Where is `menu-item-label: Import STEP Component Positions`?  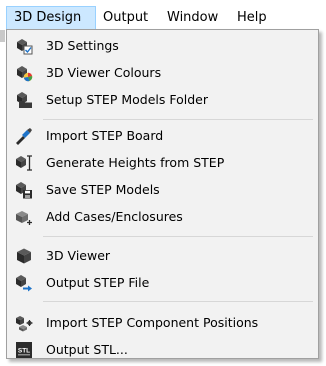
menu-item-label: Import STEP Component Positions is located at coordinates (152, 322).